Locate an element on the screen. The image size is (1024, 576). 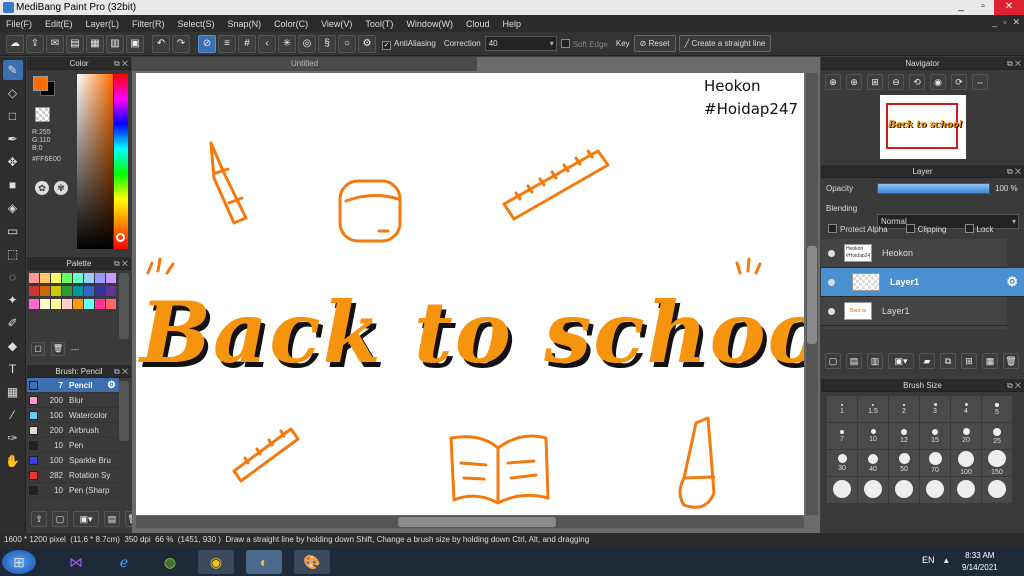
brush-item: 100 Watercolor is located at coordinates (73, 415).